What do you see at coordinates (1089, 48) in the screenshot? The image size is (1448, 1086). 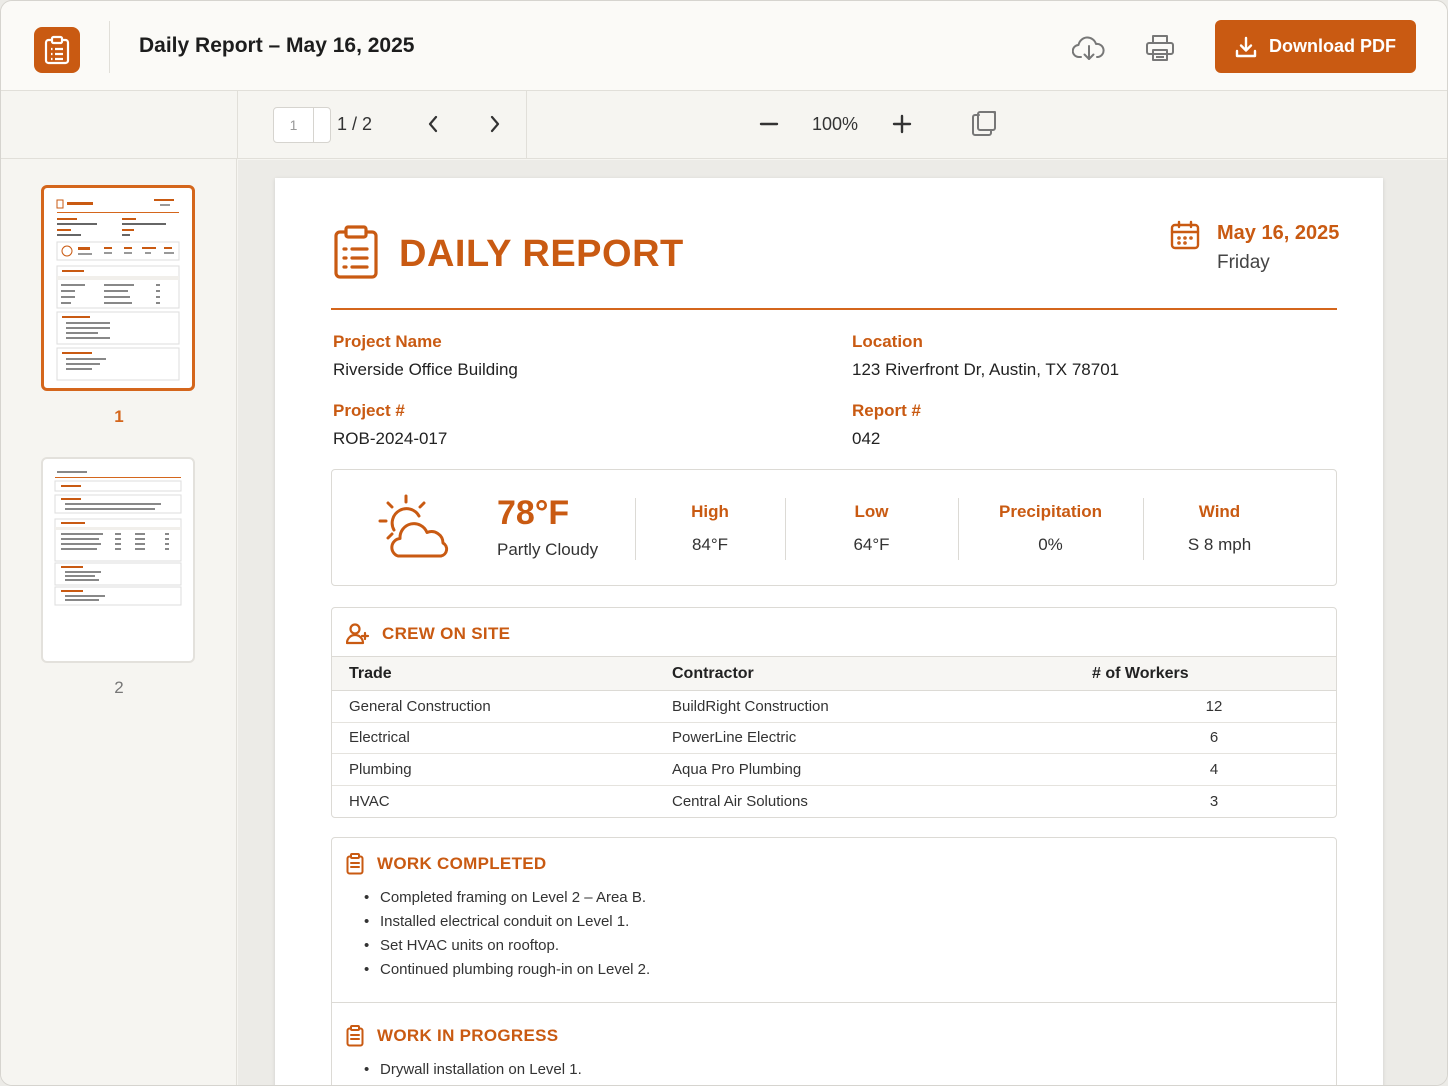 I see `cloud-download-icon` at bounding box center [1089, 48].